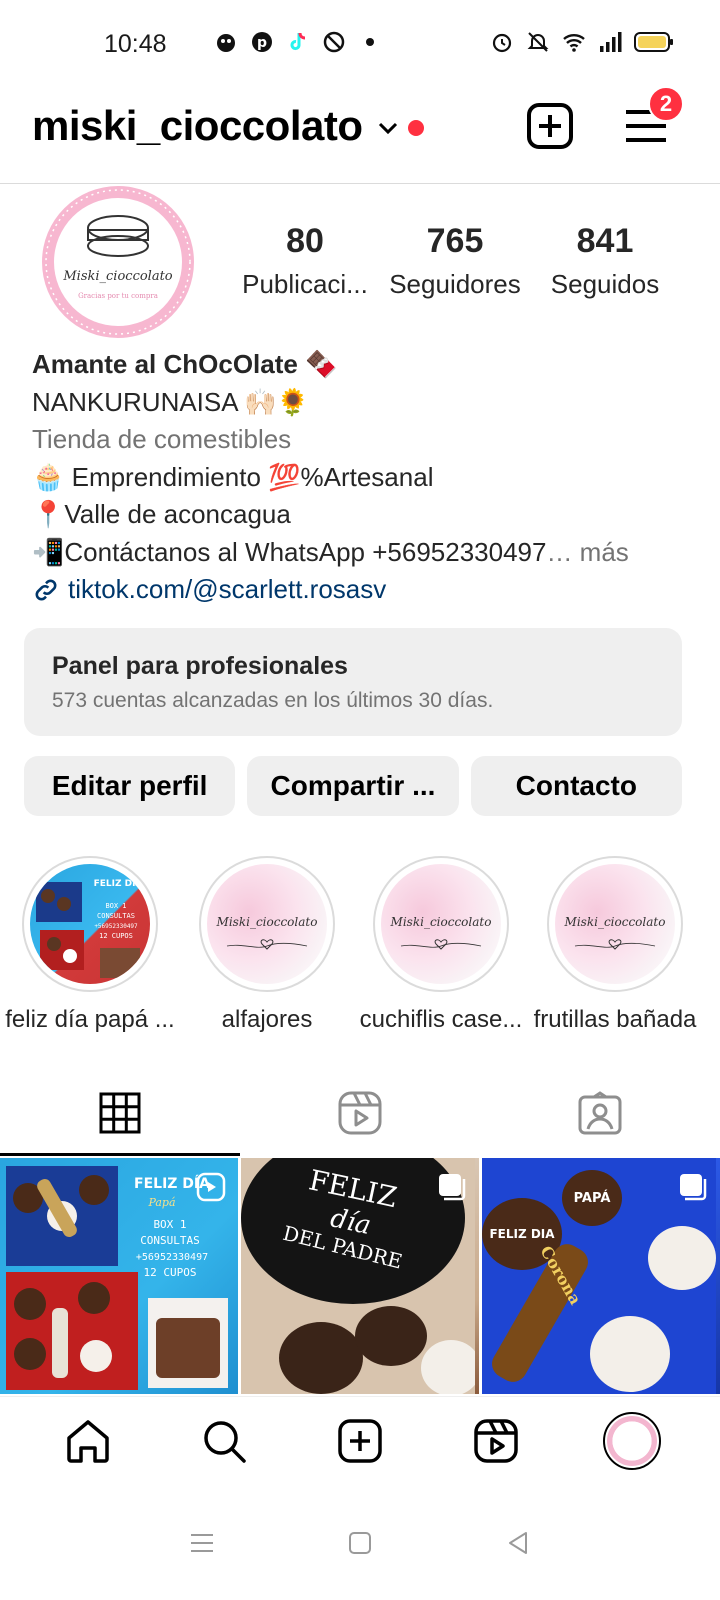  Describe the element at coordinates (162, 439) in the screenshot. I see `bio-category: Tienda de comestibles` at that location.